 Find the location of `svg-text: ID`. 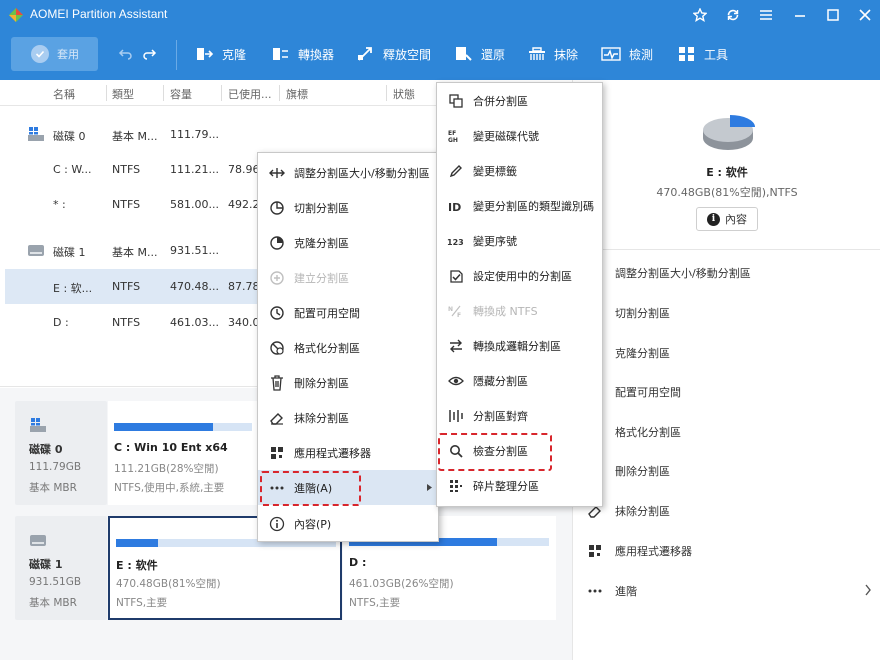

svg-text: ID is located at coordinates (454, 206).